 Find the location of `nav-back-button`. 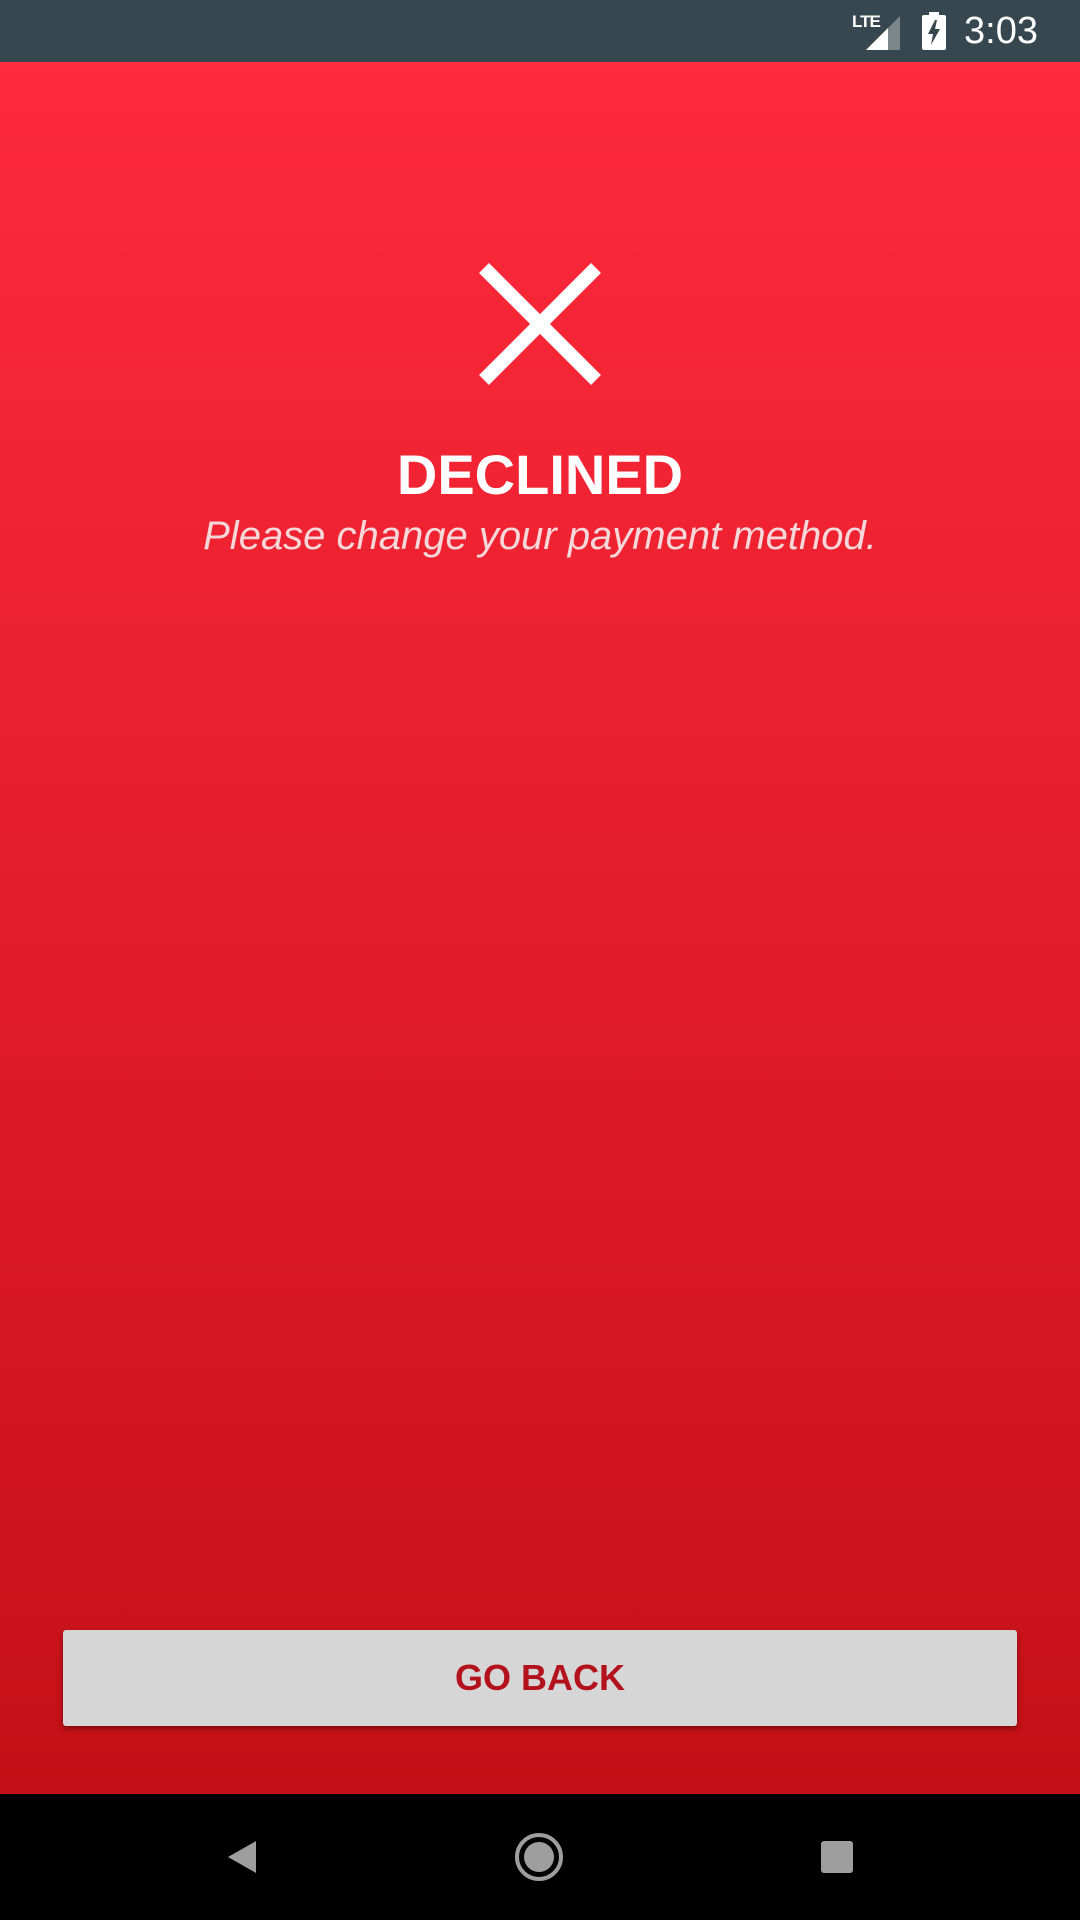

nav-back-button is located at coordinates (242, 1857).